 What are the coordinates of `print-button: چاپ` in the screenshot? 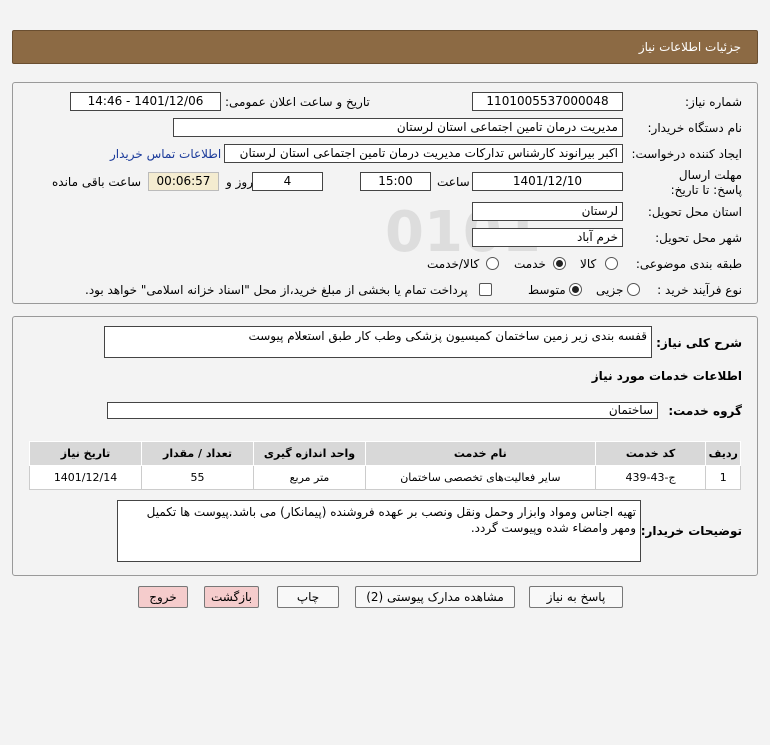 It's located at (308, 597).